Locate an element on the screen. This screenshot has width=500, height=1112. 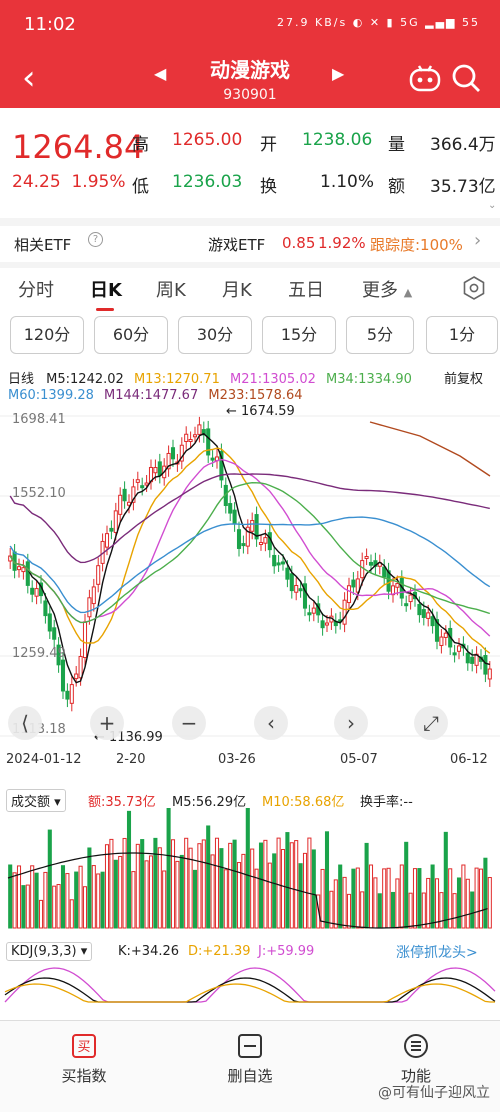
etf-track: 跟踪度:100% is located at coordinates (416, 245).